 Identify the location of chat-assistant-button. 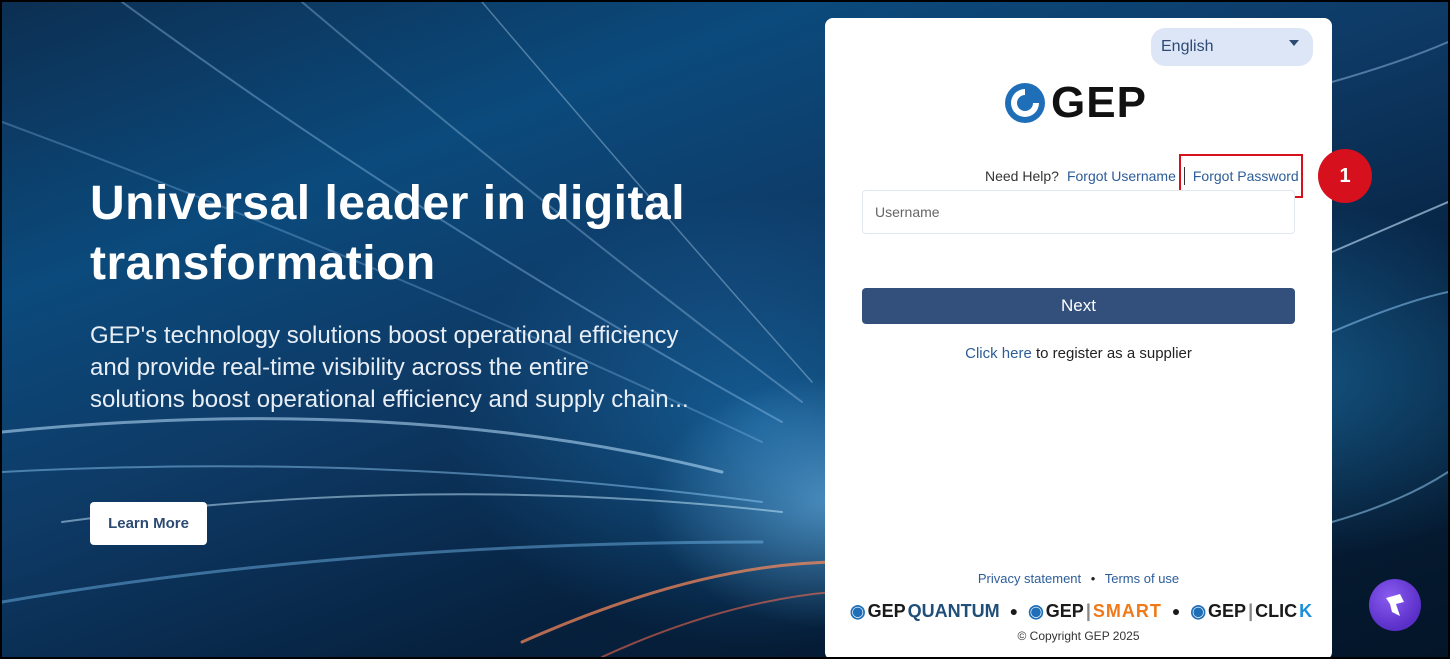
(1395, 605).